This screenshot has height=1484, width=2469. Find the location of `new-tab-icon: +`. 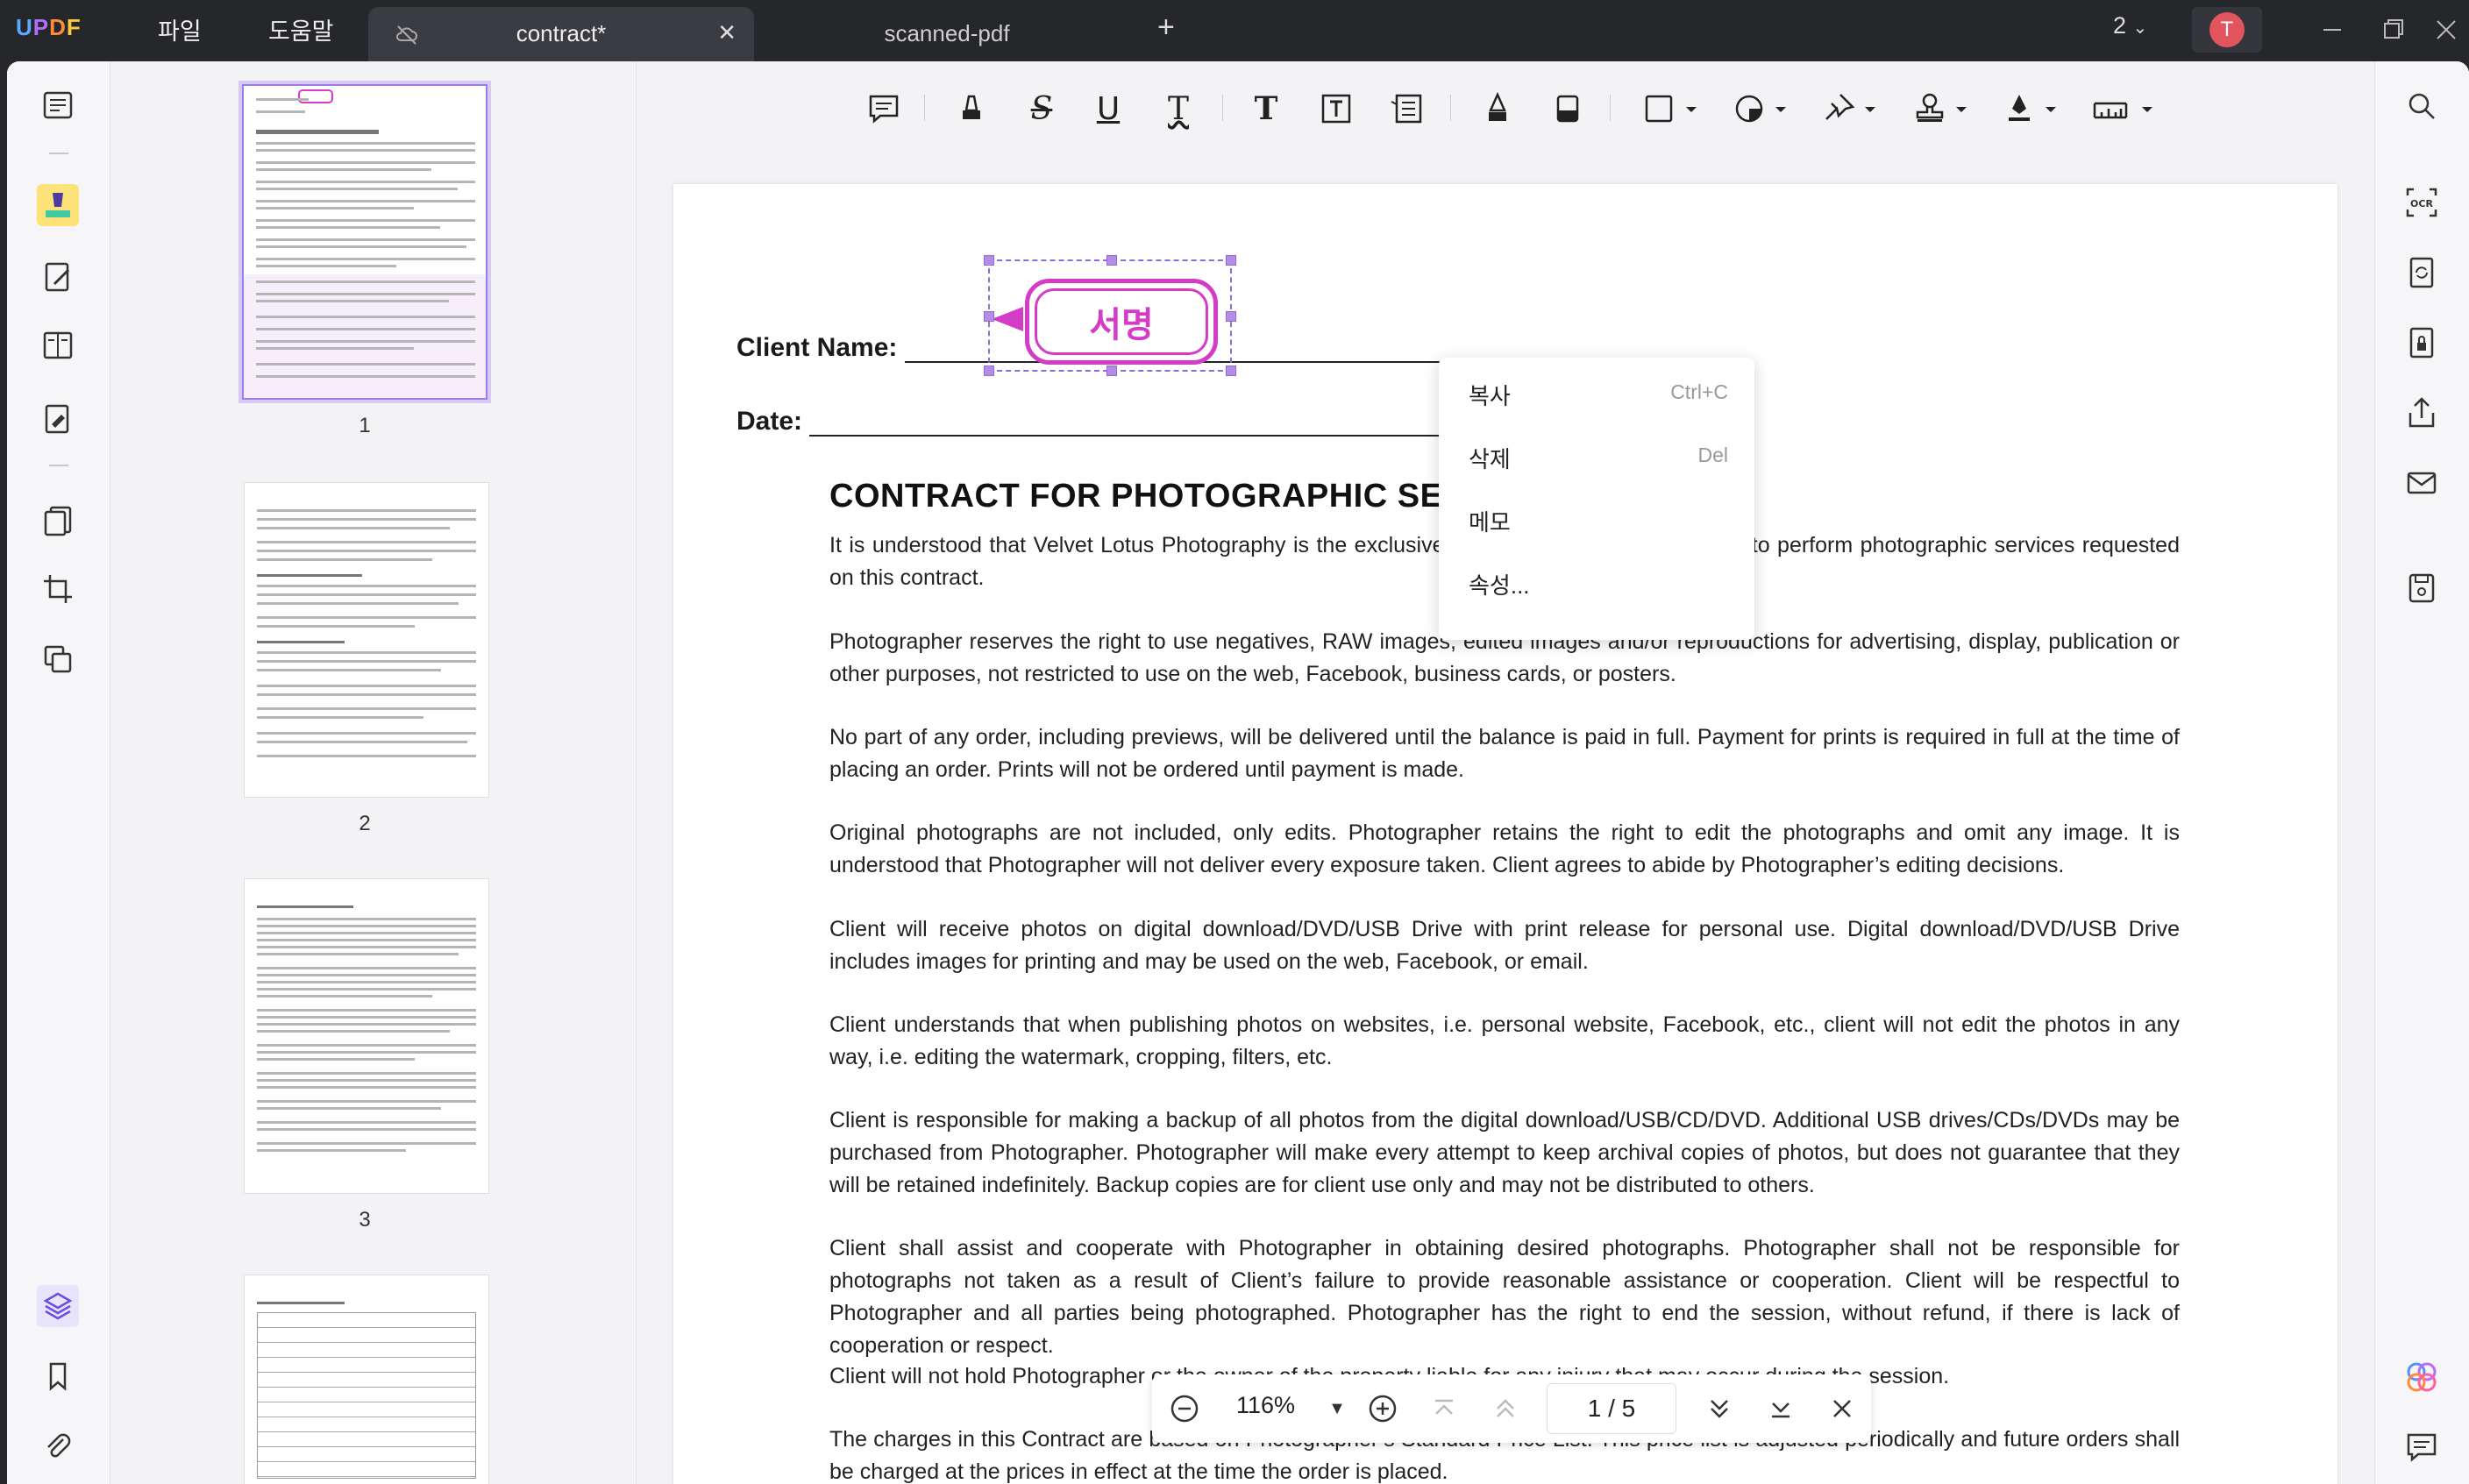

new-tab-icon: + is located at coordinates (1166, 27).